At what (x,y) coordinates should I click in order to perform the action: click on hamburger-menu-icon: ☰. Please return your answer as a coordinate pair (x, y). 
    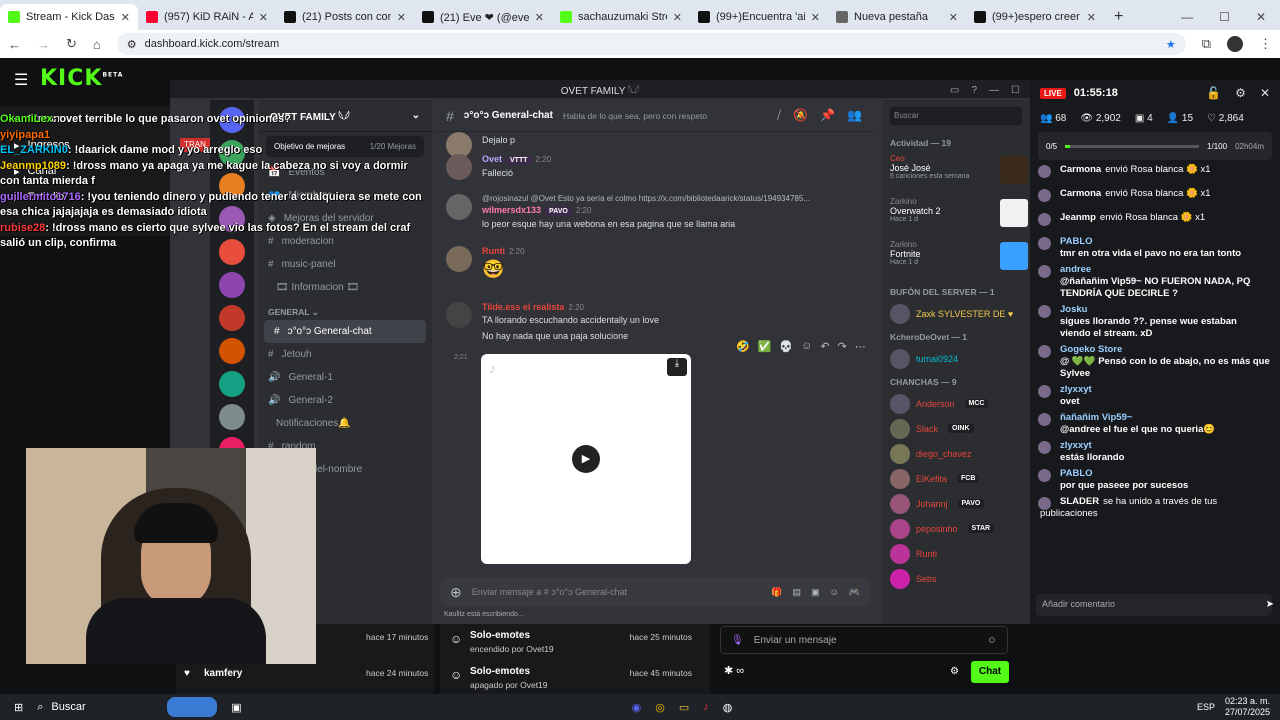
    Looking at the image, I should click on (21, 80).